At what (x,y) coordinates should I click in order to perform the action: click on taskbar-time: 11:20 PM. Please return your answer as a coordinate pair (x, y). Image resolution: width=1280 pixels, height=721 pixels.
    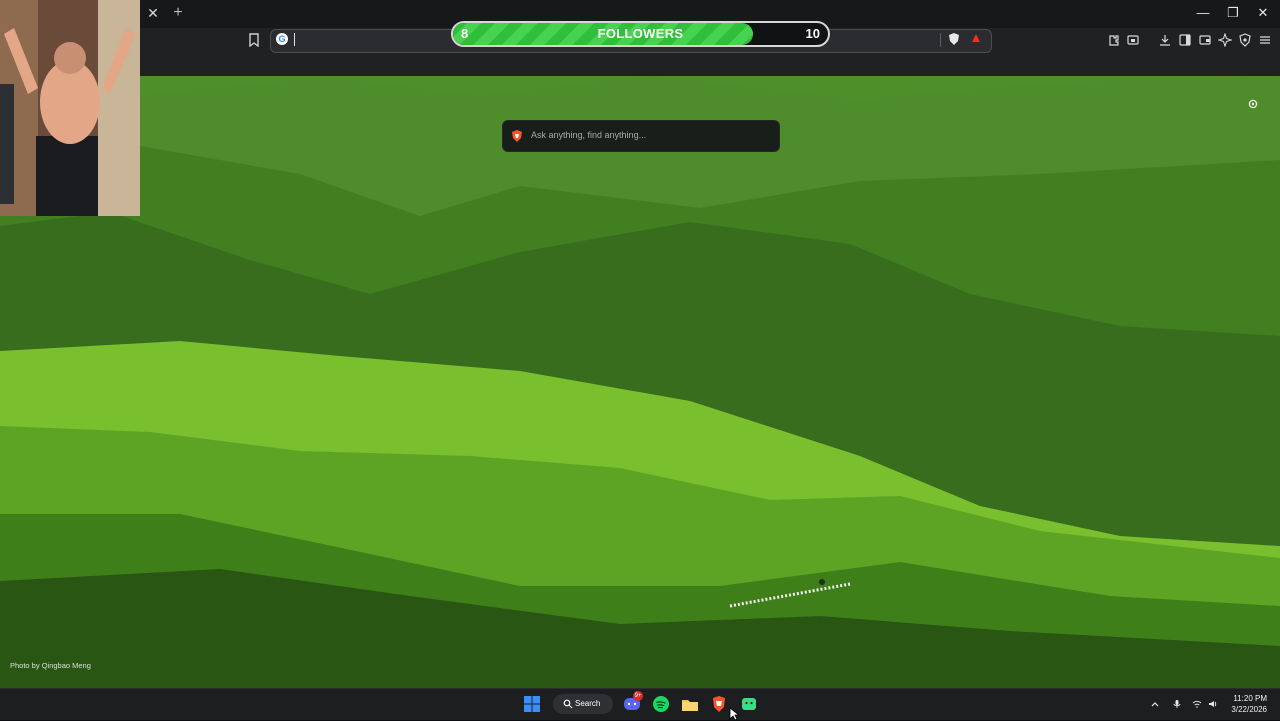
    Looking at the image, I should click on (1244, 698).